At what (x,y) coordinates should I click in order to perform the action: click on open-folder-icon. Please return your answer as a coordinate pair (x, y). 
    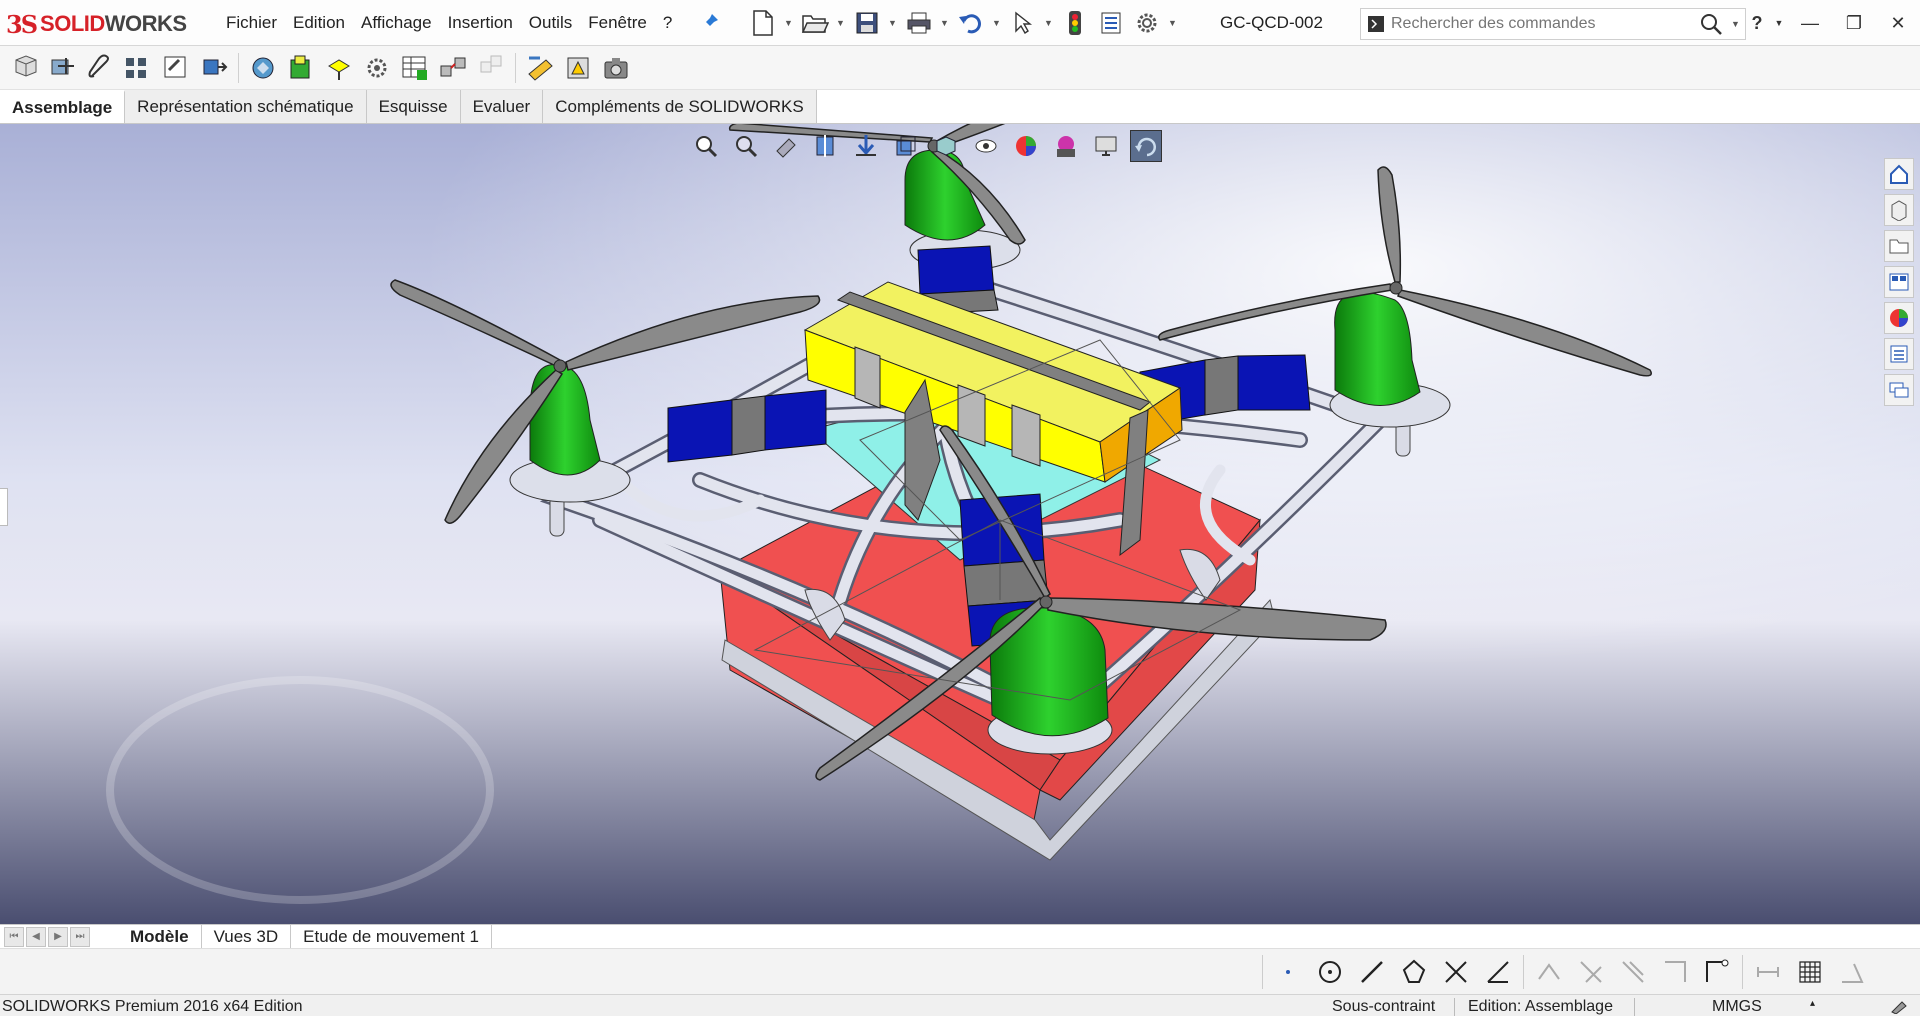
    Looking at the image, I should click on (815, 23).